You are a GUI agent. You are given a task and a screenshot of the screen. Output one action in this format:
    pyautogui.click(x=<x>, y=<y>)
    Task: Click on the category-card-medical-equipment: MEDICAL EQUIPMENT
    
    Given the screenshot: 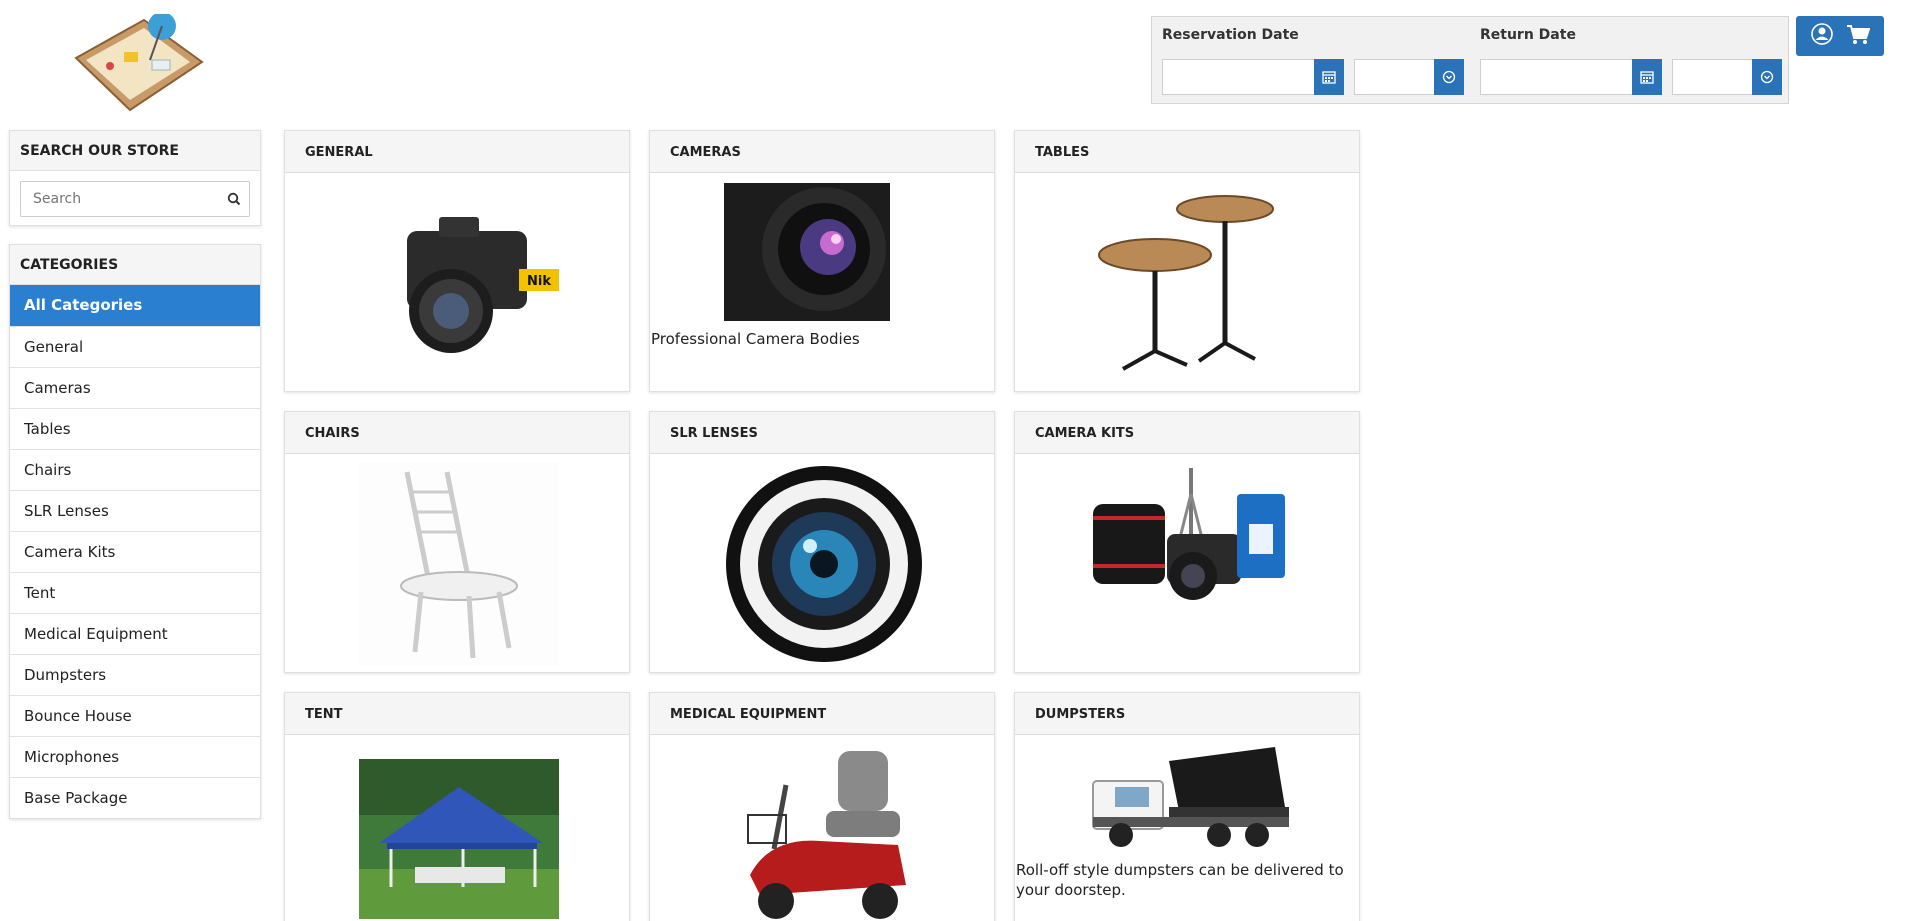 What is the action you would take?
    pyautogui.click(x=822, y=806)
    